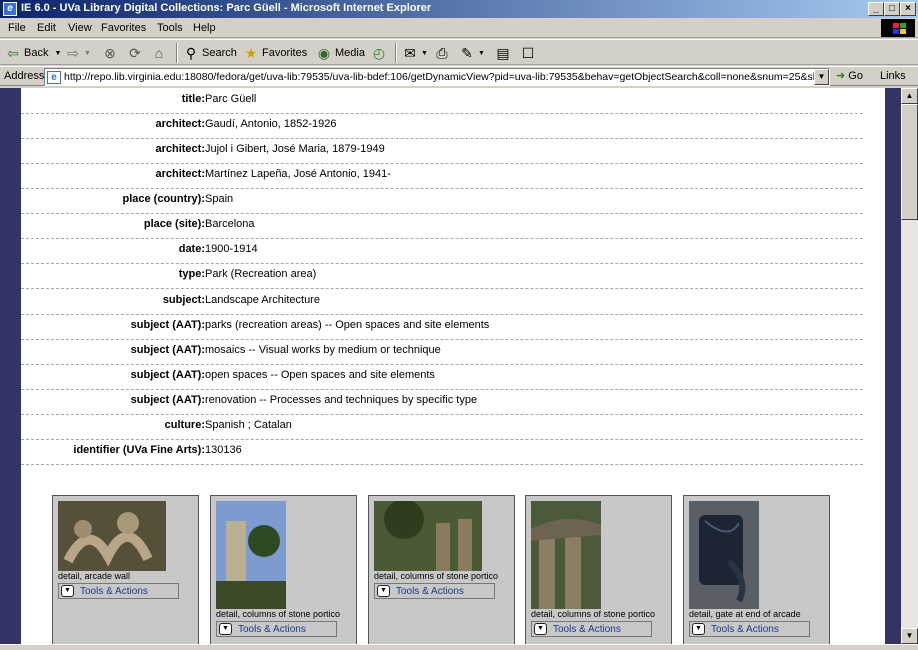 This screenshot has width=918, height=650. Describe the element at coordinates (262, 299) in the screenshot. I see `metadata-value: Landscape Architecture` at that location.